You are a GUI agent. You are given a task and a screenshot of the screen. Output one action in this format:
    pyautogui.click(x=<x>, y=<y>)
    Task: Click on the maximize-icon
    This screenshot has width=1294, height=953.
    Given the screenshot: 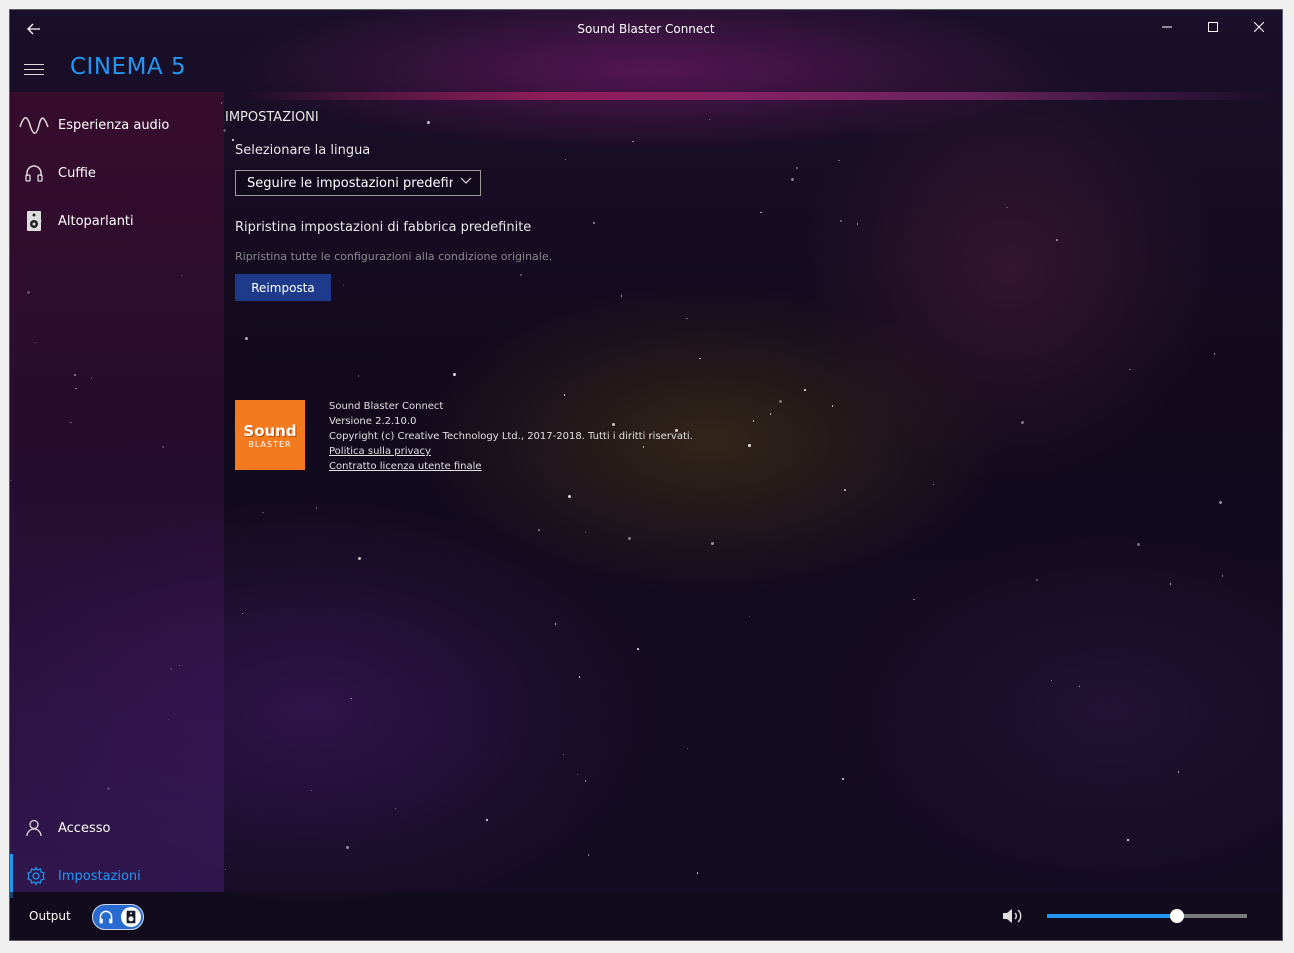 What is the action you would take?
    pyautogui.click(x=1213, y=27)
    